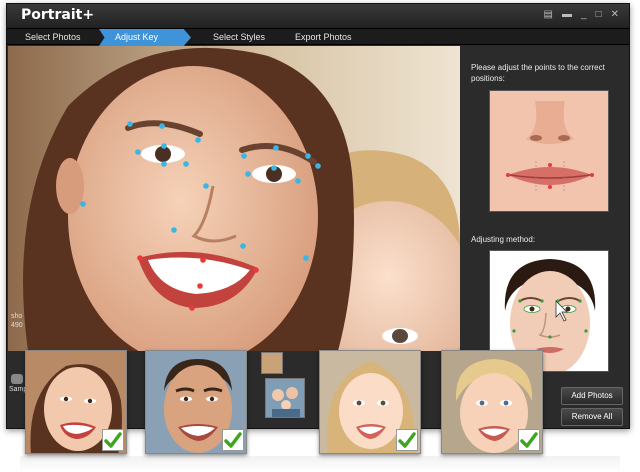 The width and height of the screenshot is (640, 472). I want to click on selected-photo-card-man, so click(196, 402).